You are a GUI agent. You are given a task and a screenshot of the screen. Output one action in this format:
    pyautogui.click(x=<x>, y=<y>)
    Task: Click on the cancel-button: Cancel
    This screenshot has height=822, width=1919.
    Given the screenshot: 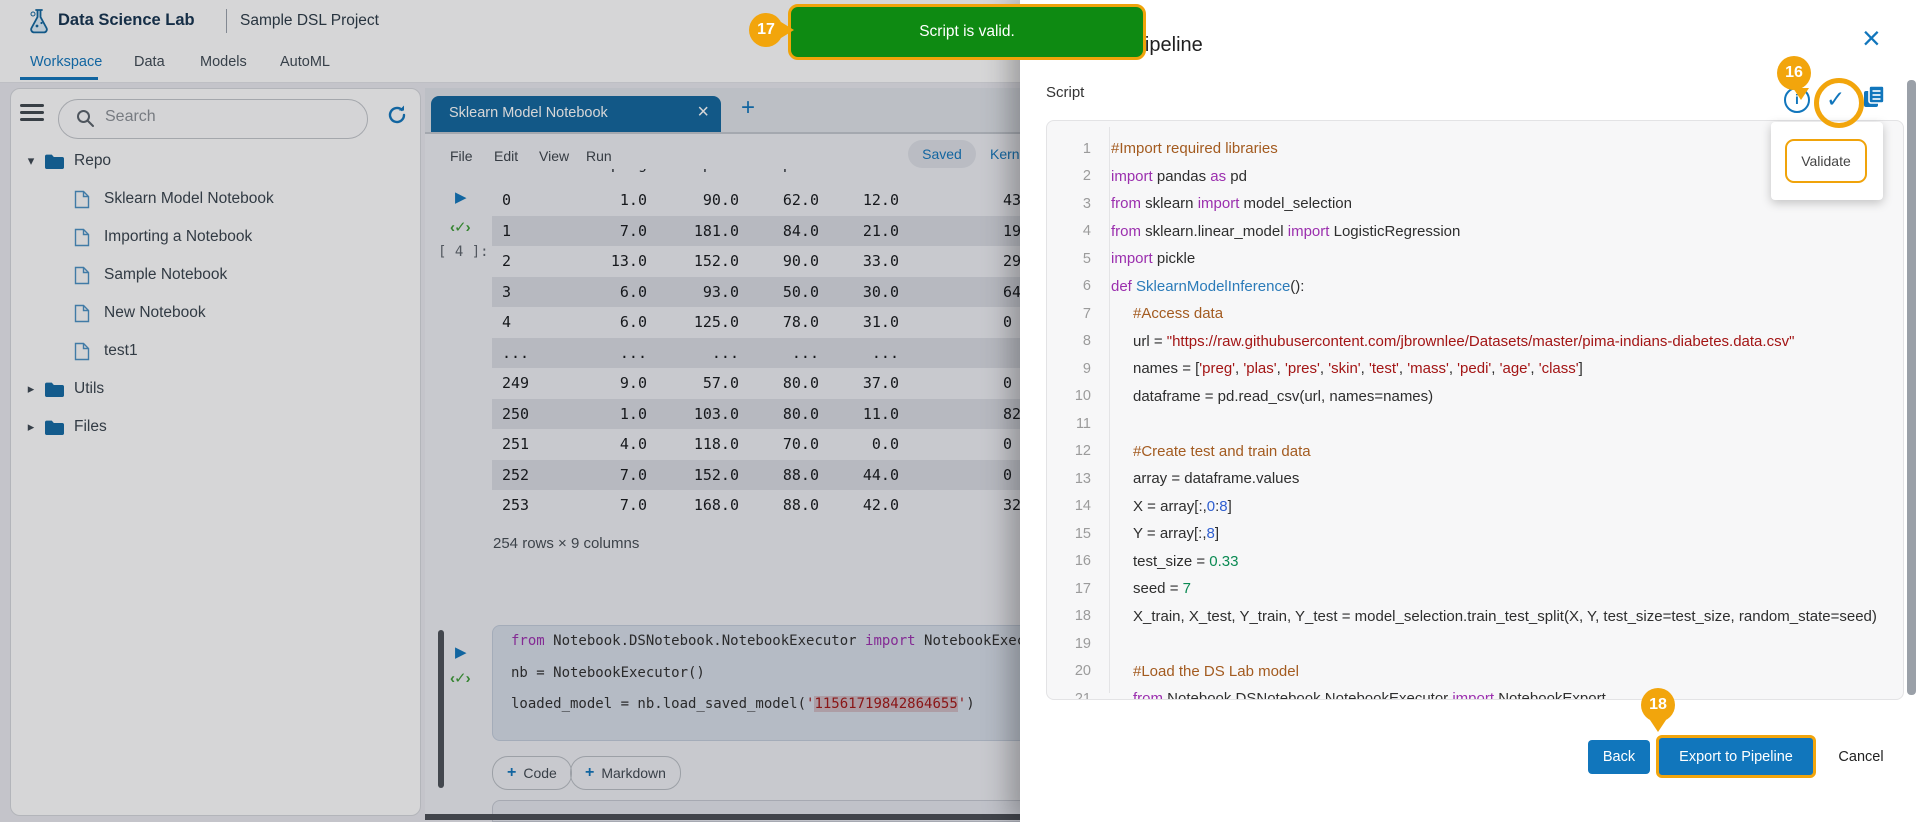 What is the action you would take?
    pyautogui.click(x=1861, y=757)
    